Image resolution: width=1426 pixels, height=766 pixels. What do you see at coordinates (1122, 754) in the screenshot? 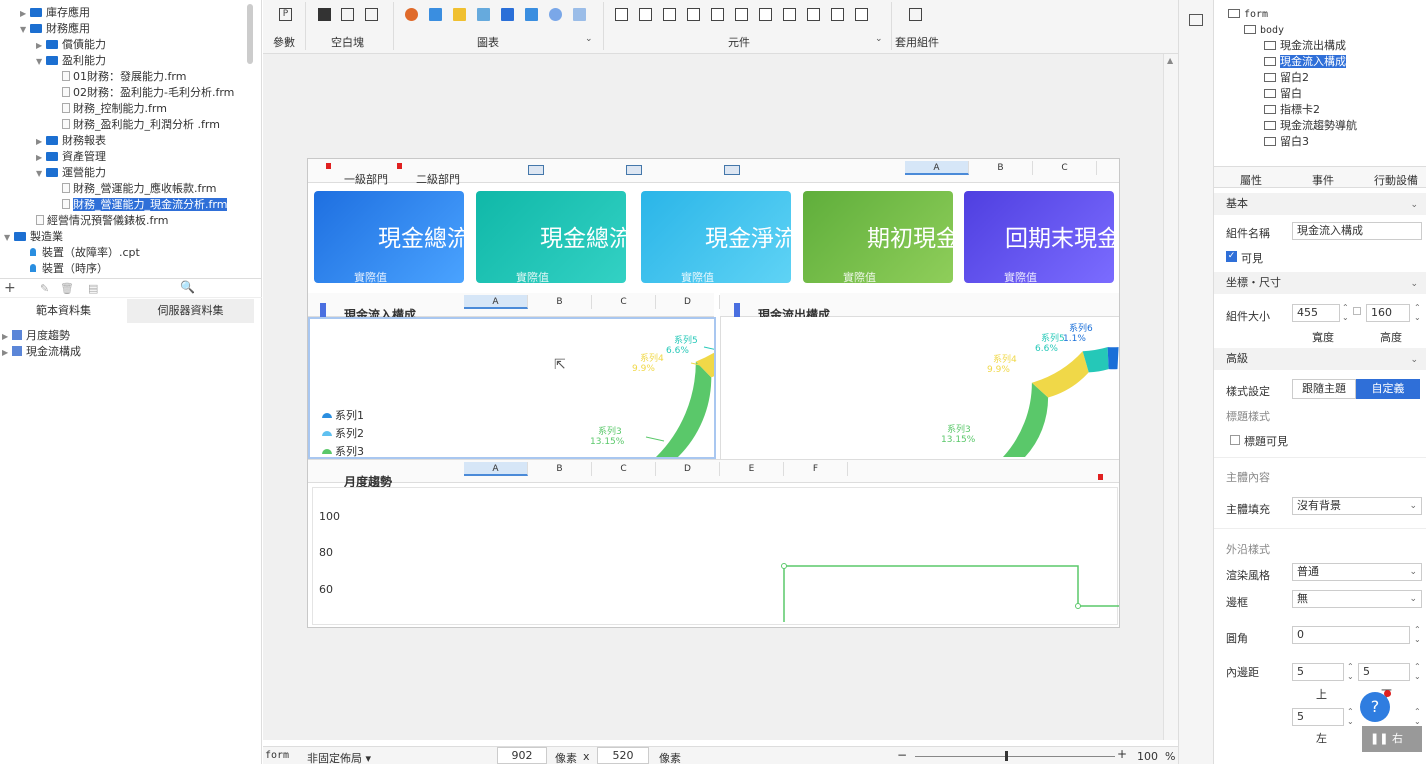
I see `zoom-in-icon: +` at bounding box center [1122, 754].